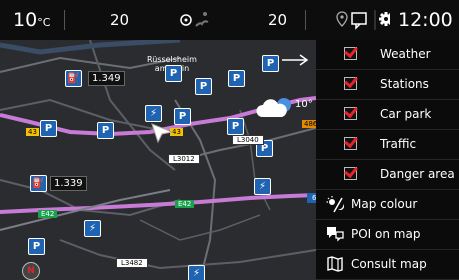  What do you see at coordinates (198, 20) in the screenshot?
I see `fan-icon` at bounding box center [198, 20].